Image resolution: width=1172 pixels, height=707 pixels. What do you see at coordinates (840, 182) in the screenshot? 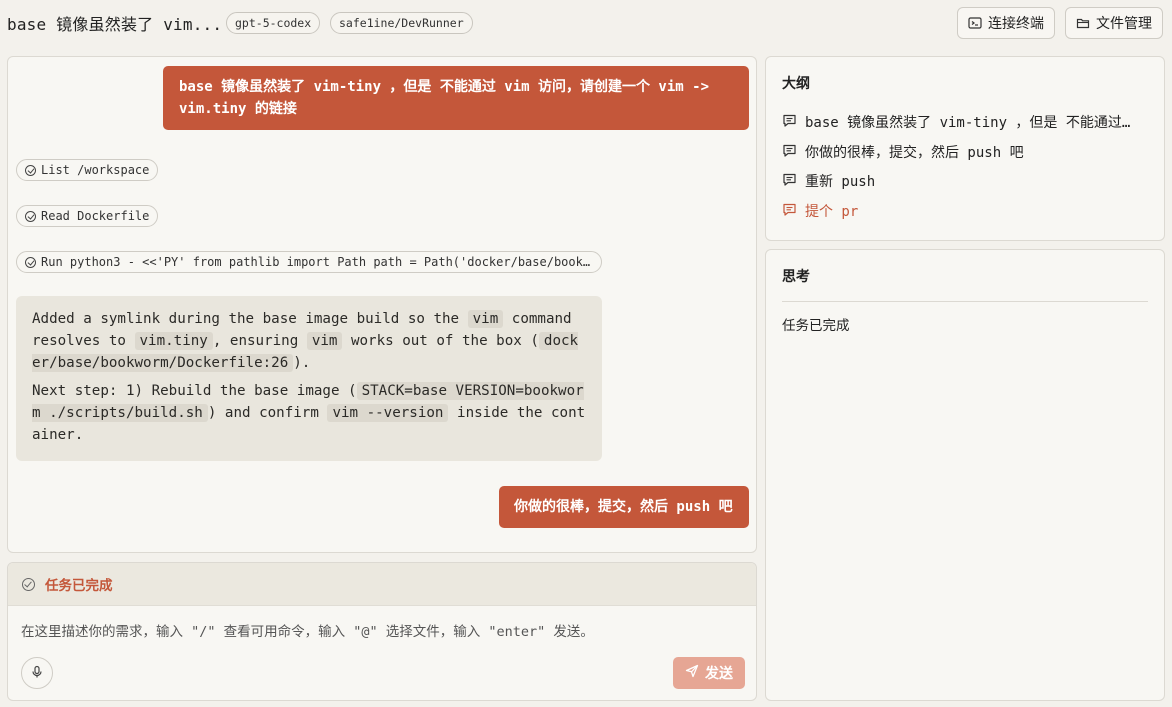
I see `outline-item-label: 重新 push` at bounding box center [840, 182].